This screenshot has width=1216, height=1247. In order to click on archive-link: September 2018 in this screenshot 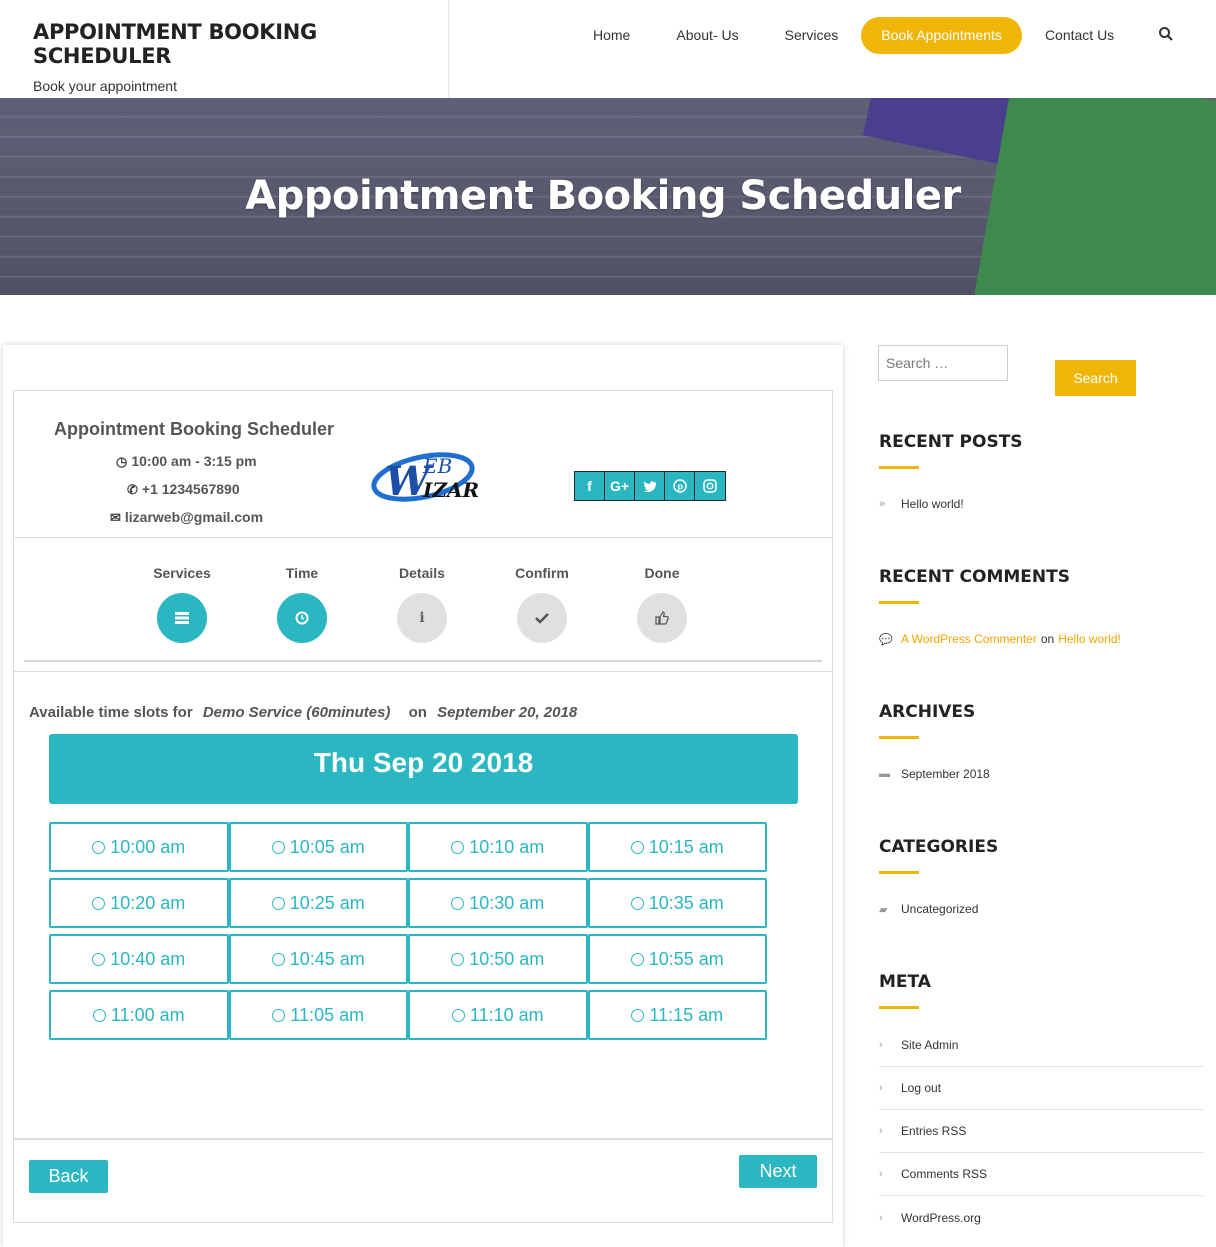, I will do `click(945, 774)`.